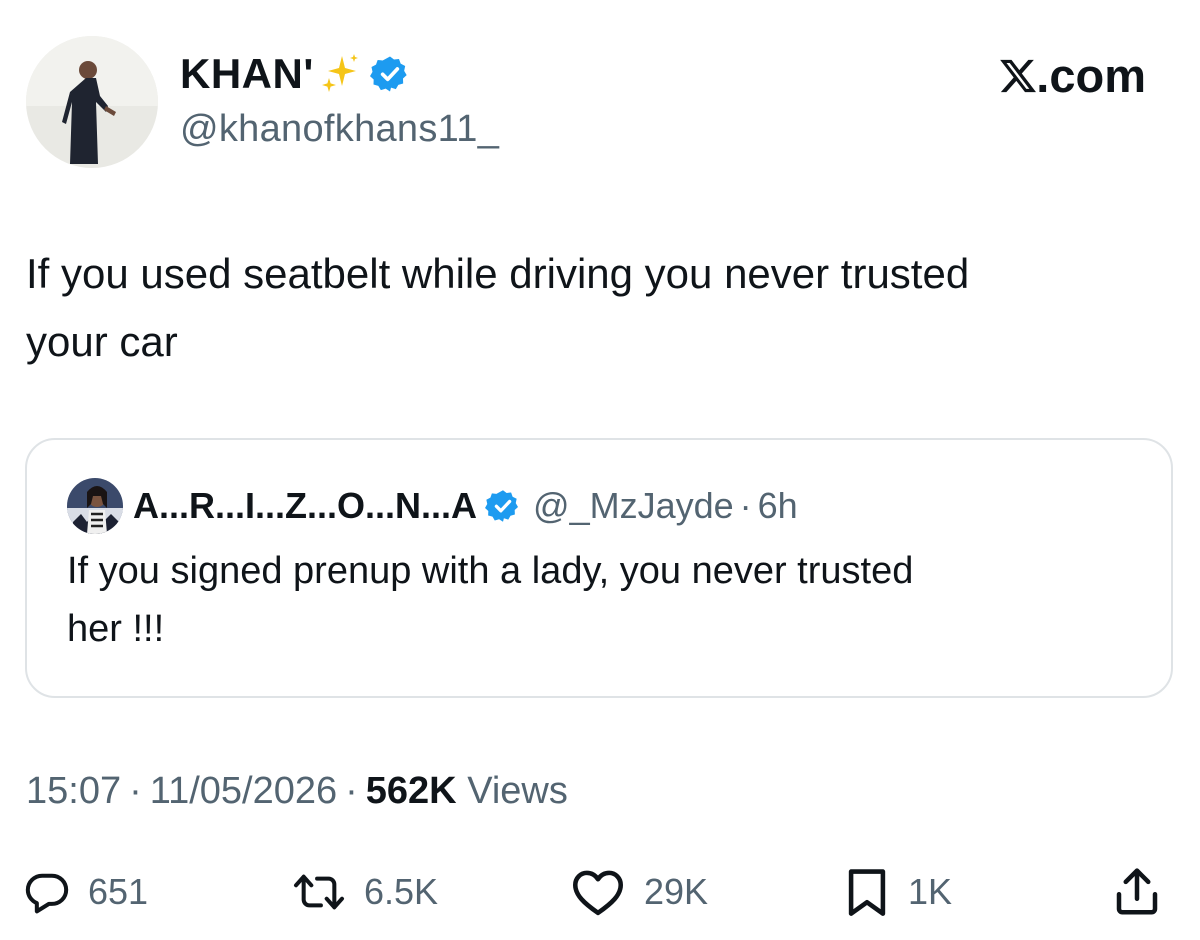  I want to click on heart-icon, so click(598, 892).